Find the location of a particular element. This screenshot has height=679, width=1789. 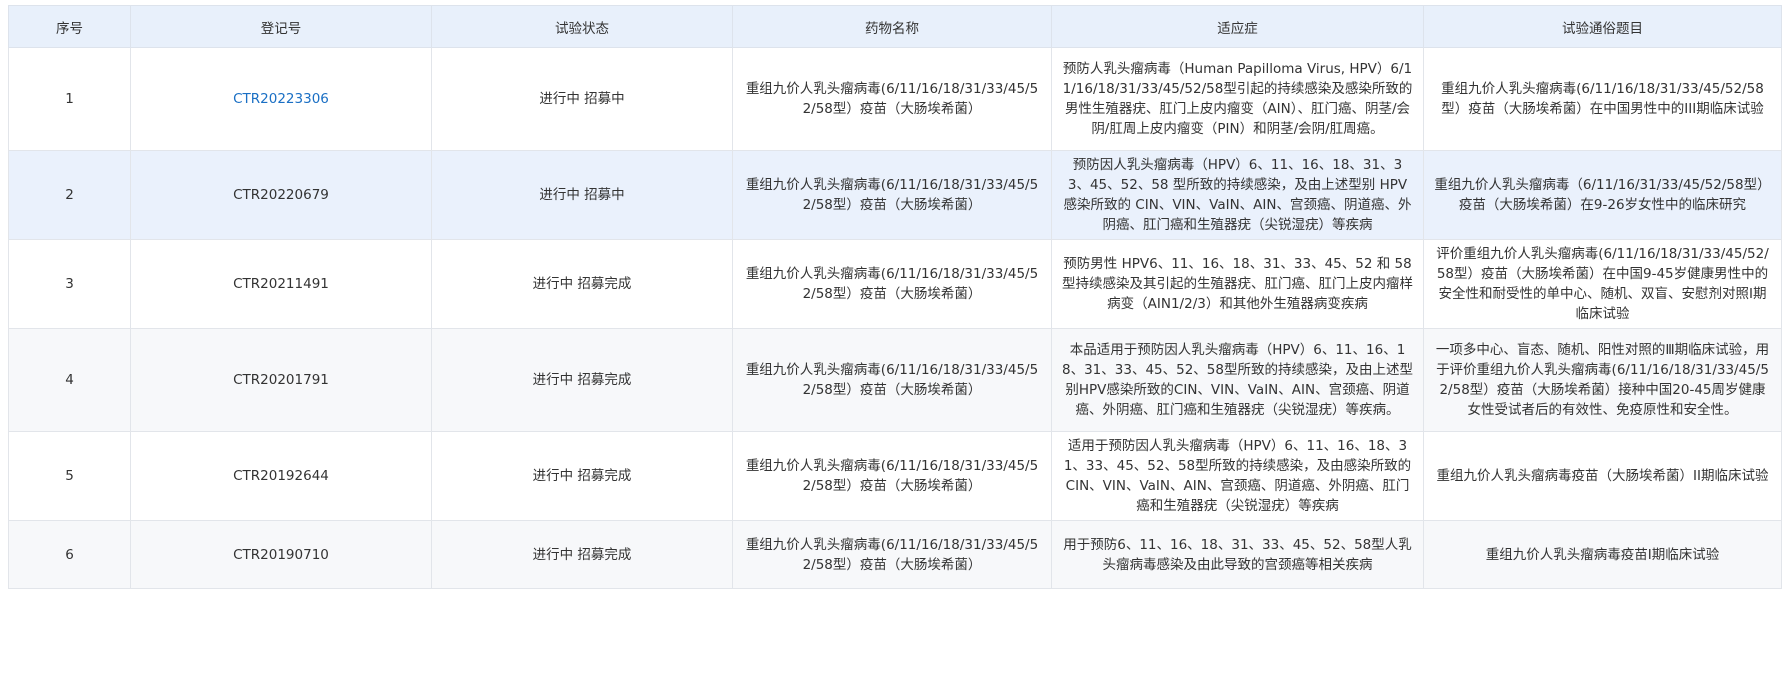

cell-title: 重组九价人乳头瘤病毒疫苗（大肠埃希菌）II期临床试验 is located at coordinates (1602, 476).